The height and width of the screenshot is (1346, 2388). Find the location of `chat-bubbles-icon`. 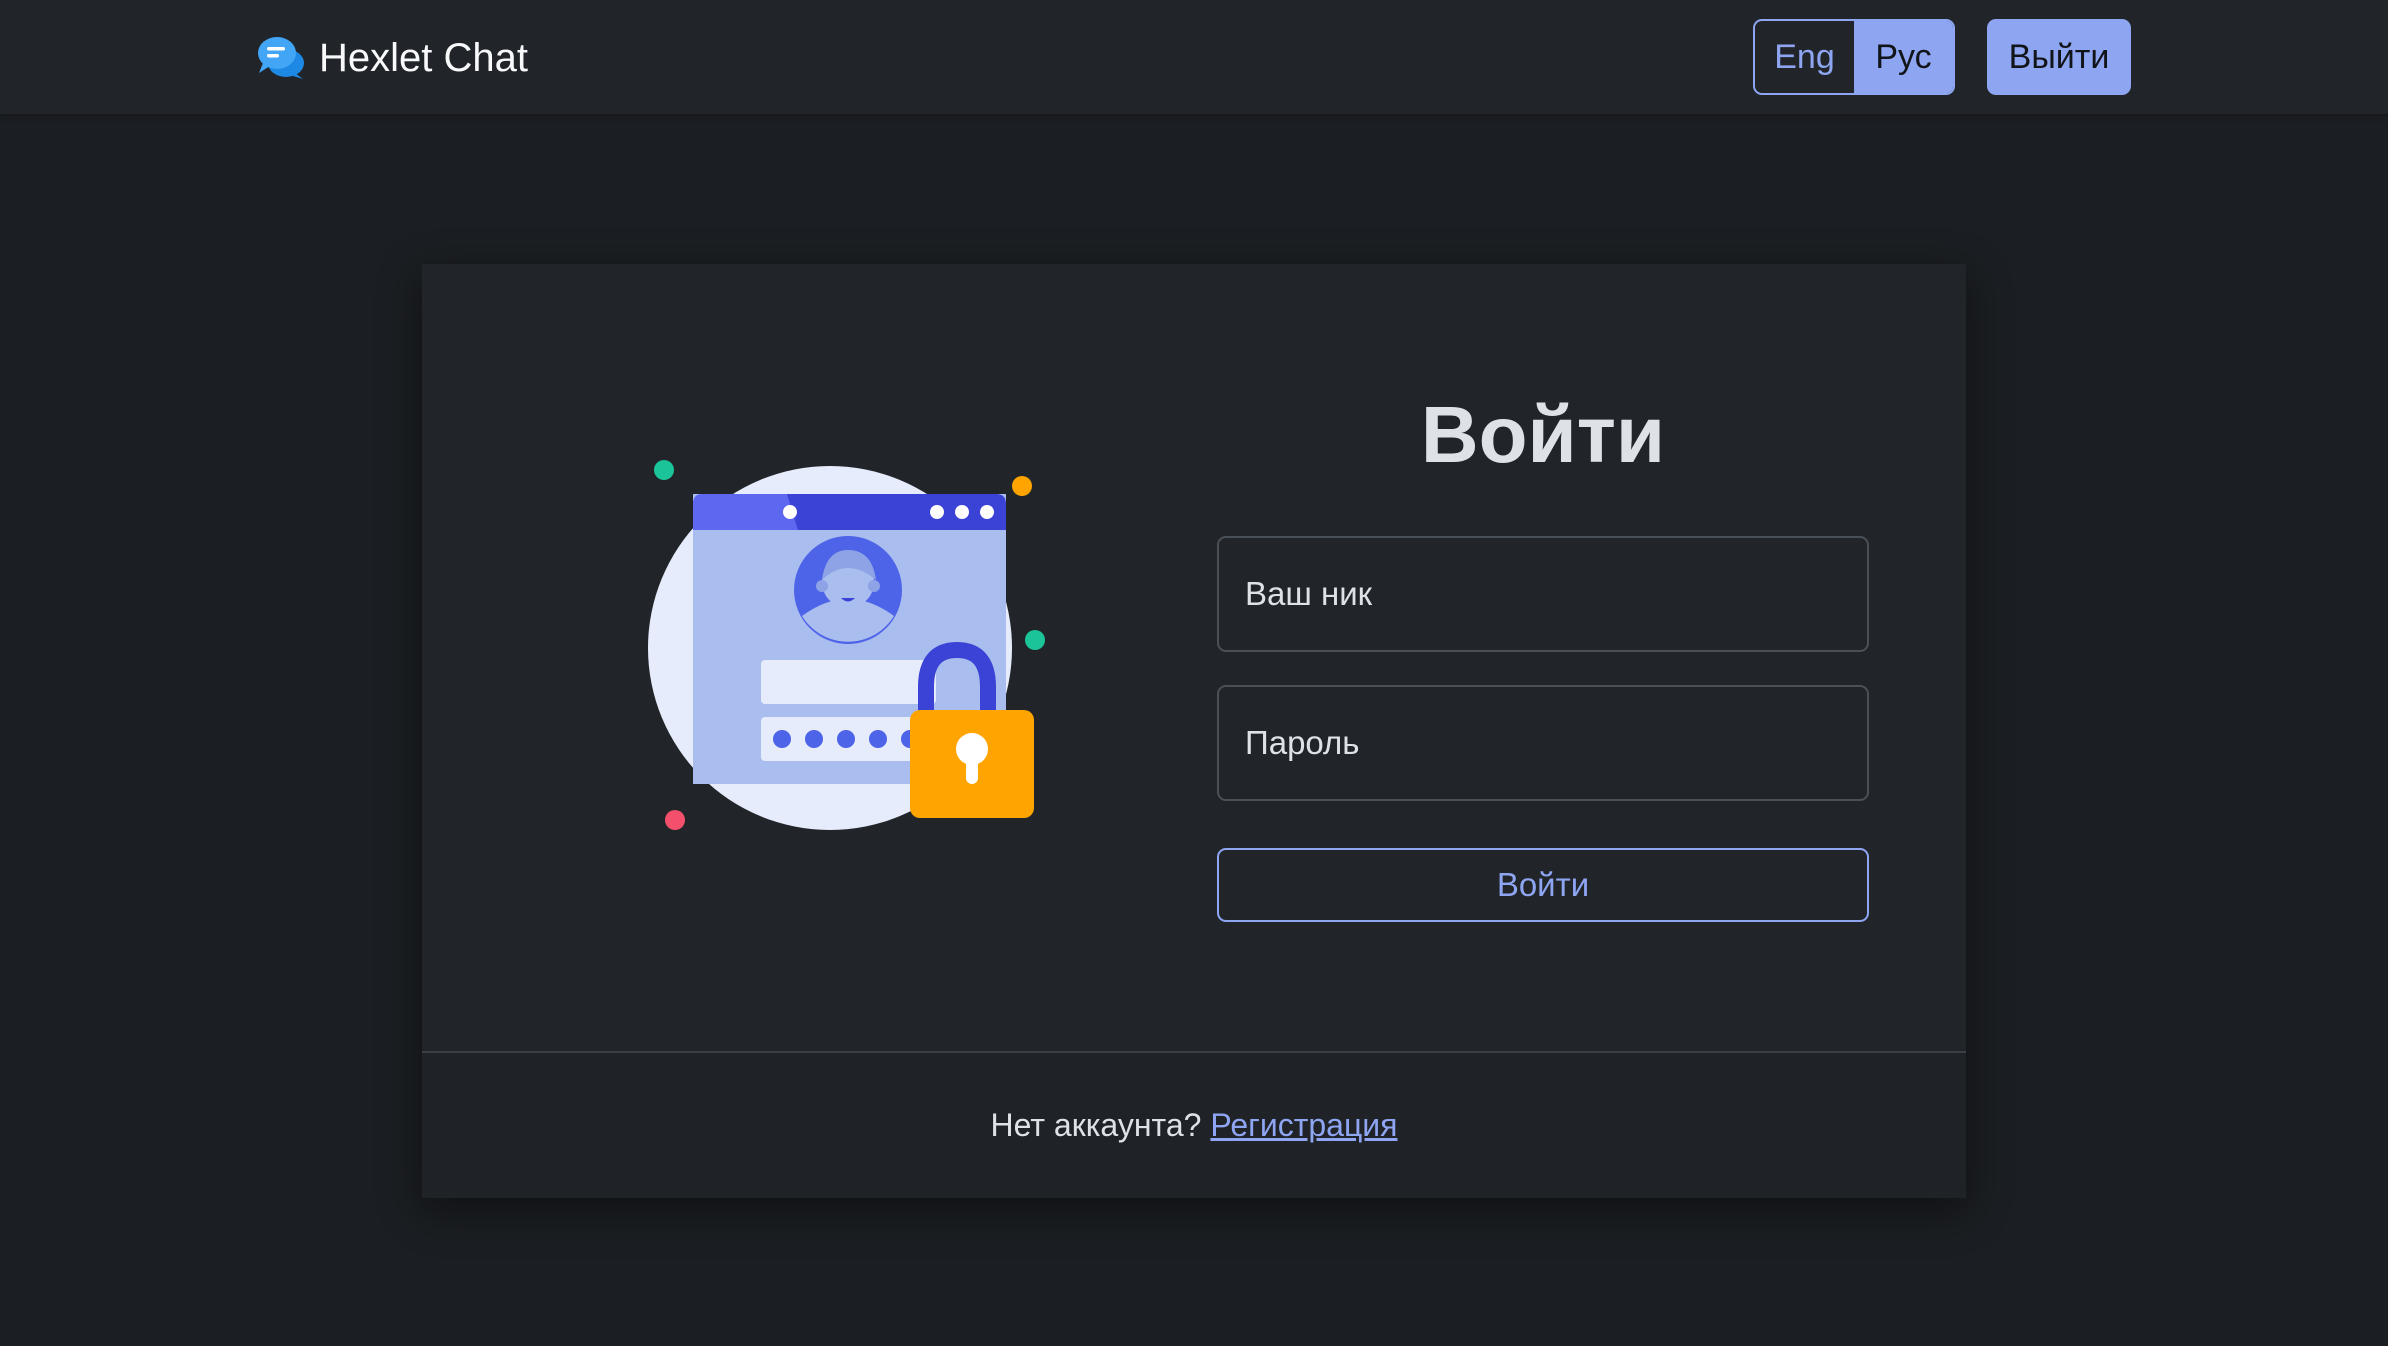

chat-bubbles-icon is located at coordinates (281, 58).